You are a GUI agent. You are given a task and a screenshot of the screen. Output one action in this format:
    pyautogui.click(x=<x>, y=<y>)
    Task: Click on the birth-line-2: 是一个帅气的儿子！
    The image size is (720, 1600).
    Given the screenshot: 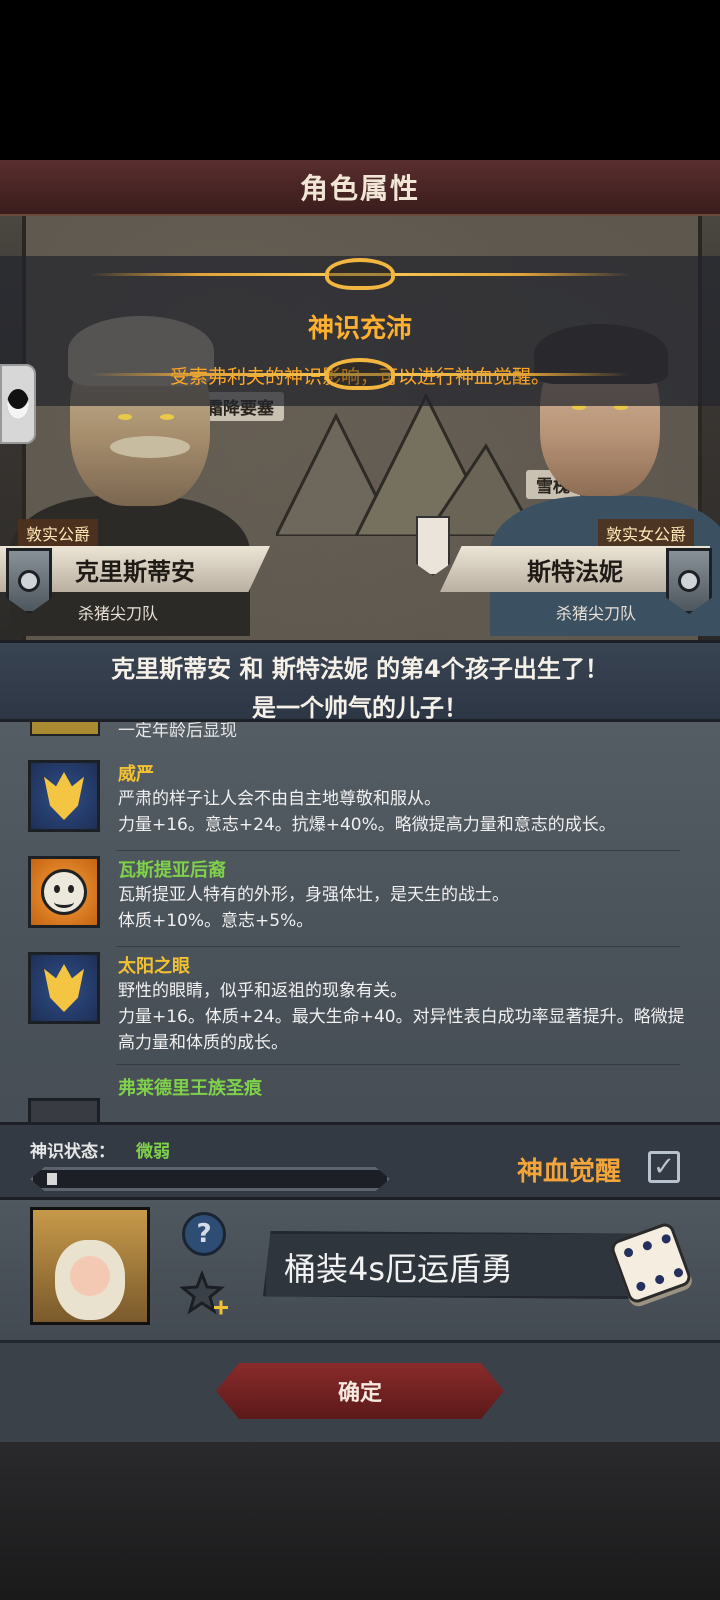 What is the action you would take?
    pyautogui.click(x=360, y=708)
    